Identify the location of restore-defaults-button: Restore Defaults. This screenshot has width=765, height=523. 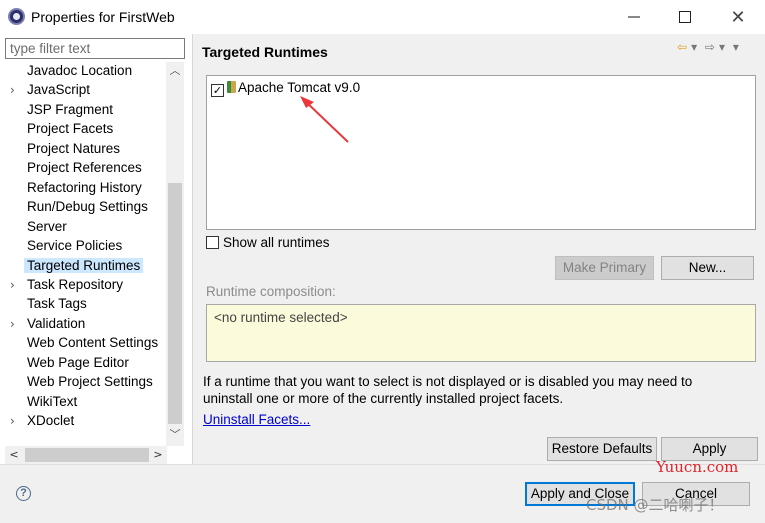
(602, 449).